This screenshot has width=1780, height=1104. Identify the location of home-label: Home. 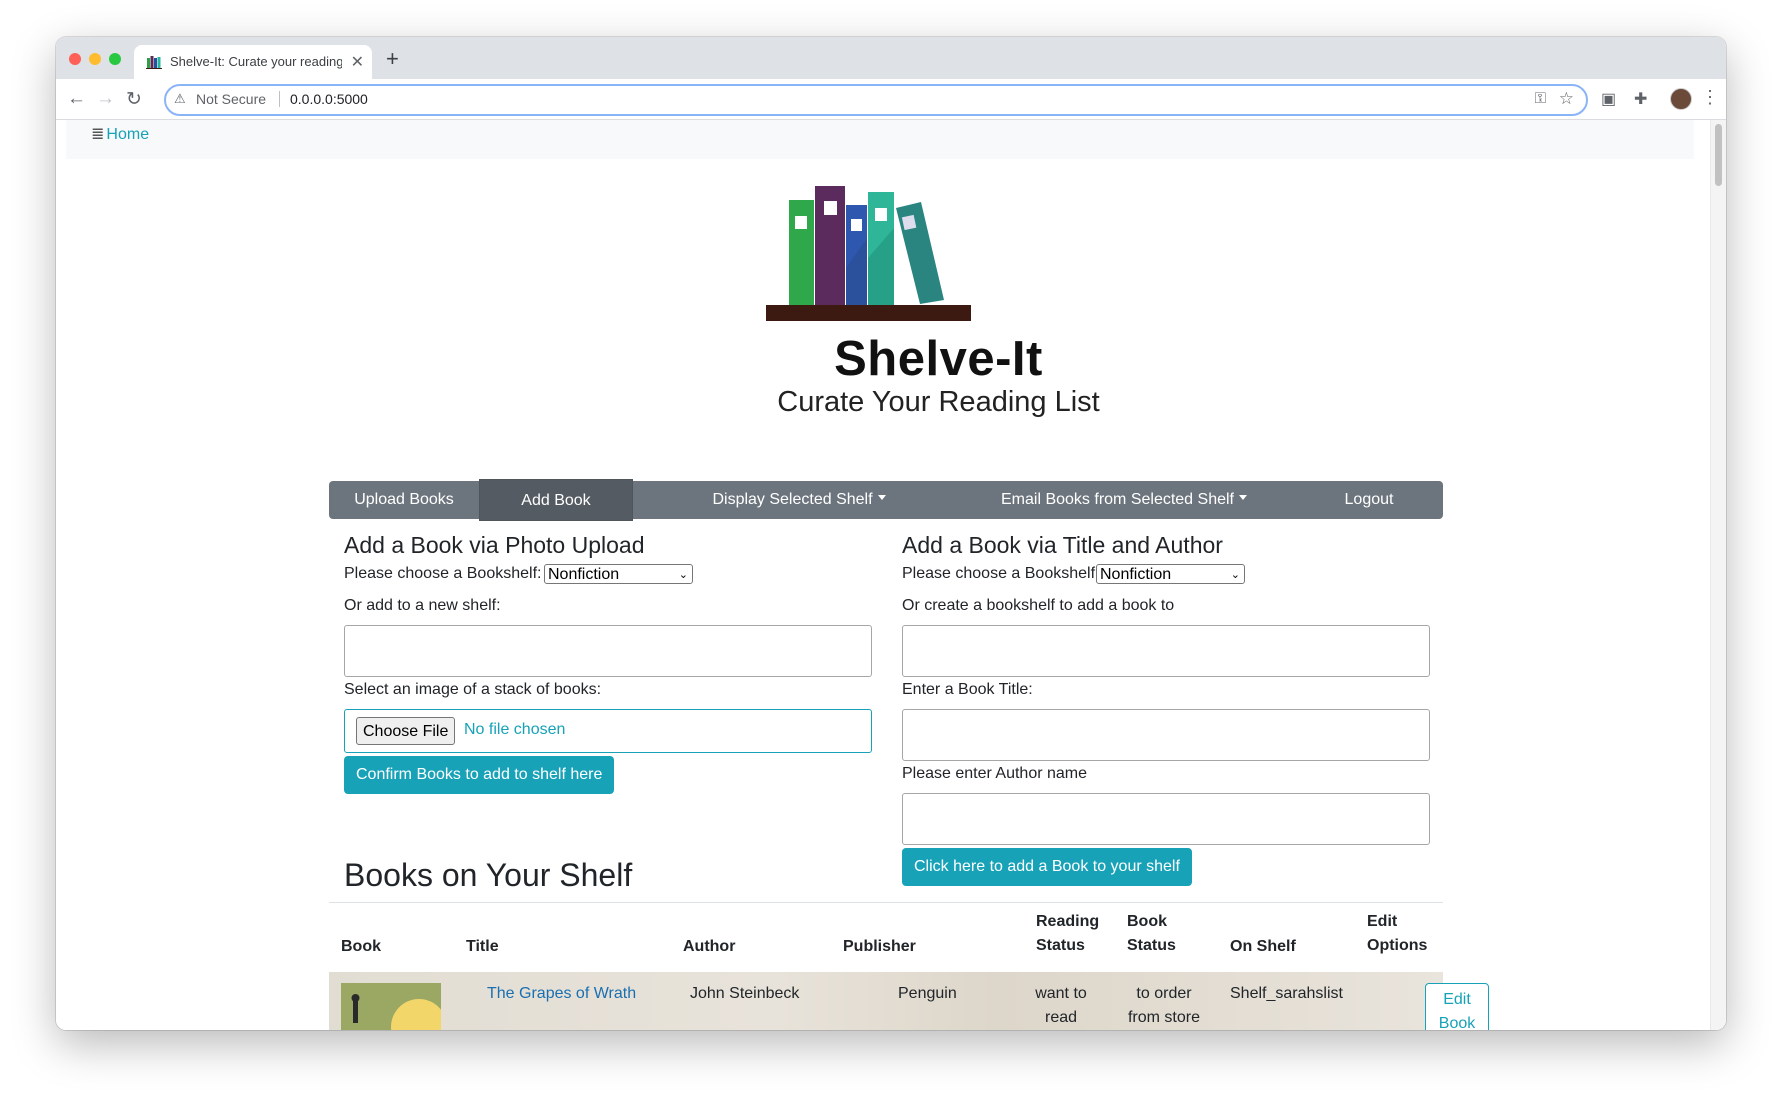
(128, 134).